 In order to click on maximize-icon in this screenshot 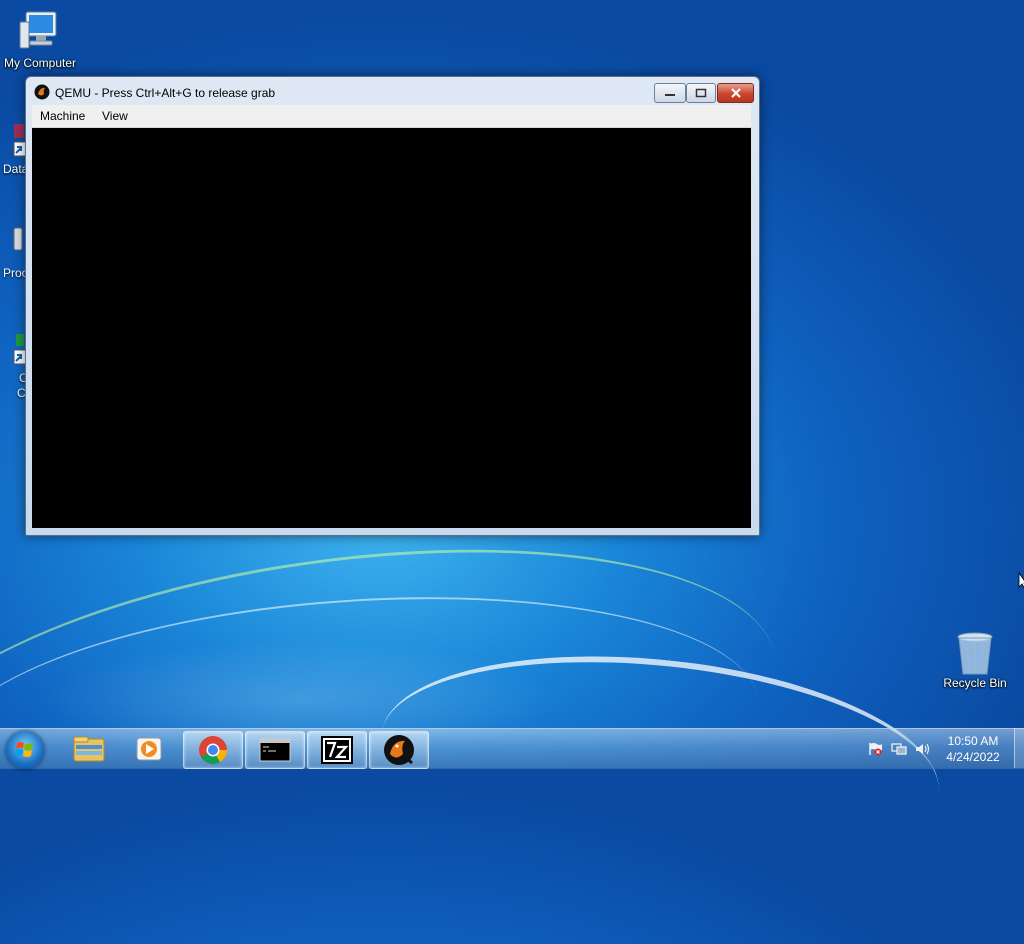, I will do `click(701, 93)`.